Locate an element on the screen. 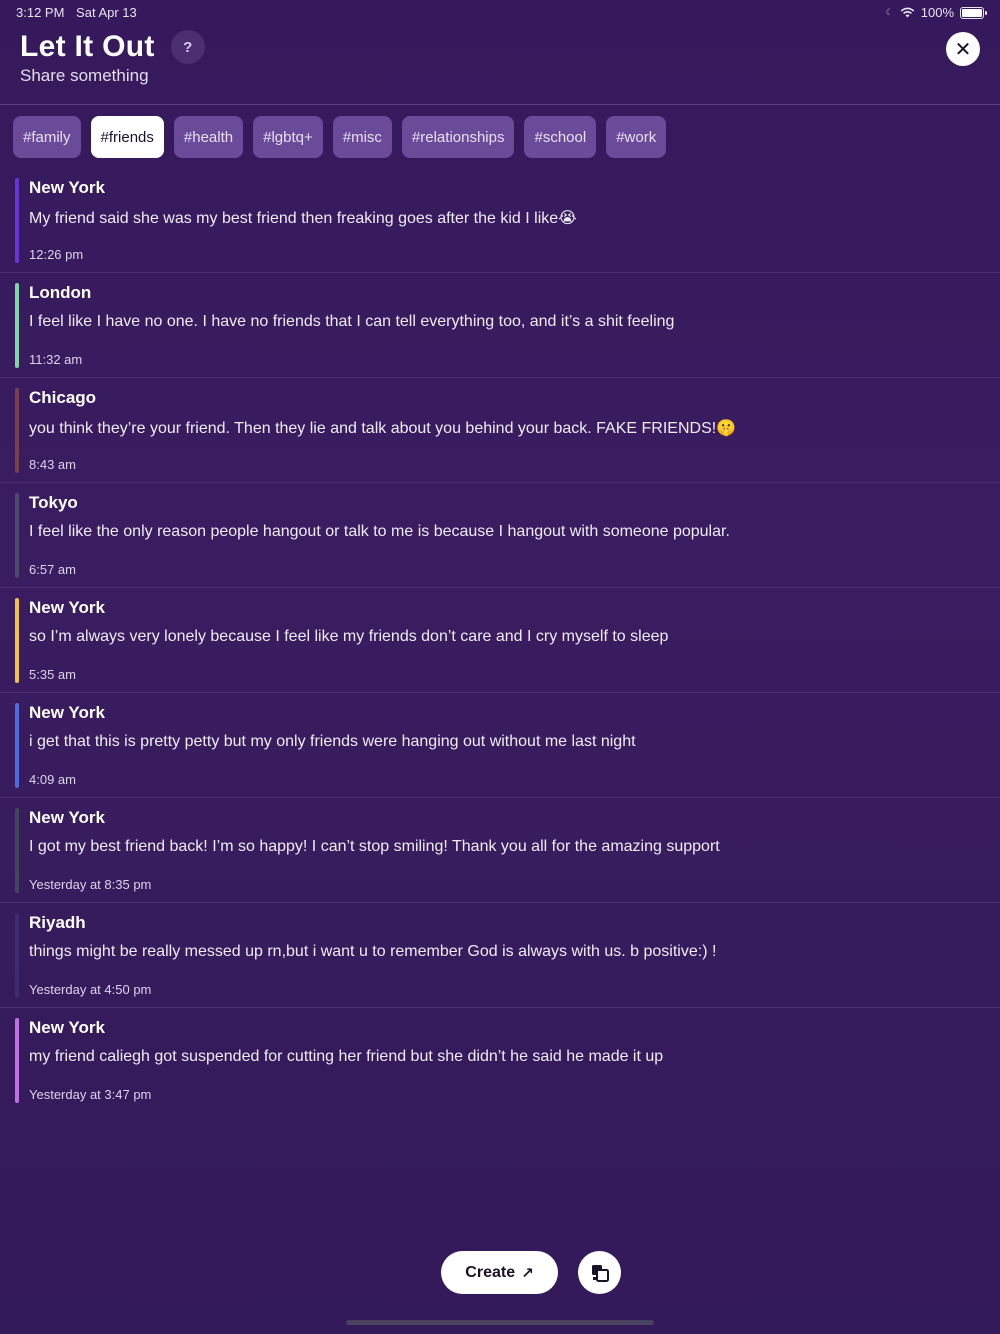 Image resolution: width=1000 pixels, height=1334 pixels. tag-lgbtq-plus: #lgbtq+ is located at coordinates (288, 137).